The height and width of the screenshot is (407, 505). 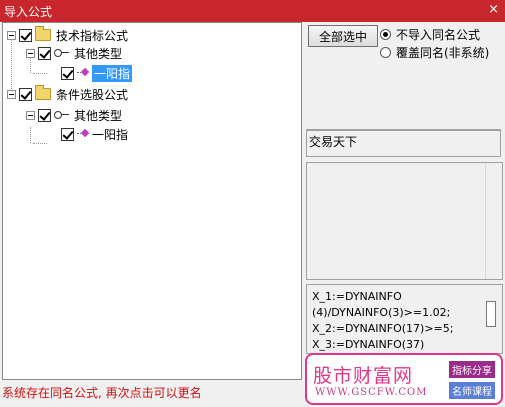 I want to click on close-icon: ×, so click(x=493, y=9).